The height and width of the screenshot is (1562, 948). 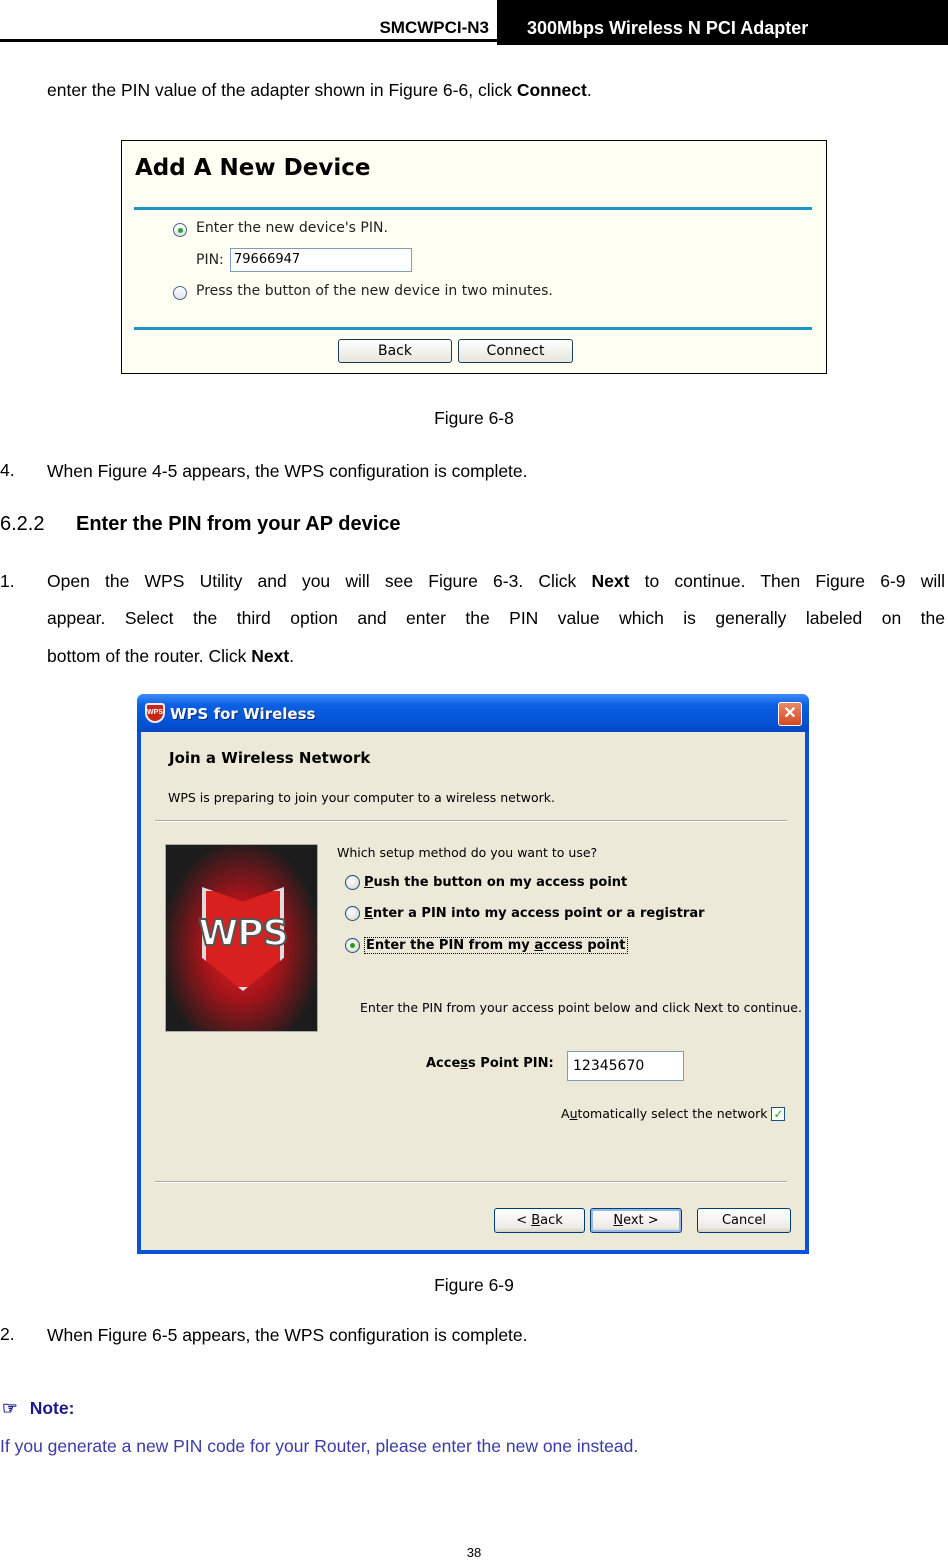 What do you see at coordinates (149, 656) in the screenshot?
I see `step-1-text-c: bottom of the router. Click` at bounding box center [149, 656].